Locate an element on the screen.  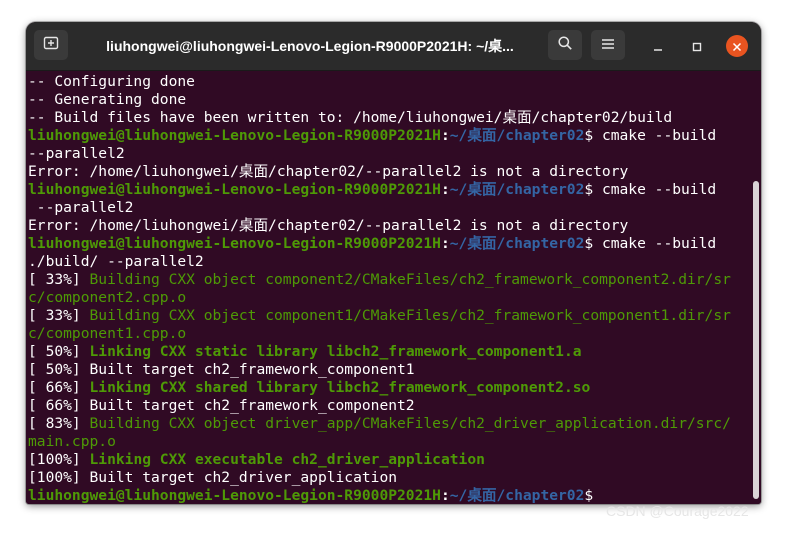
maximize-icon is located at coordinates (697, 46).